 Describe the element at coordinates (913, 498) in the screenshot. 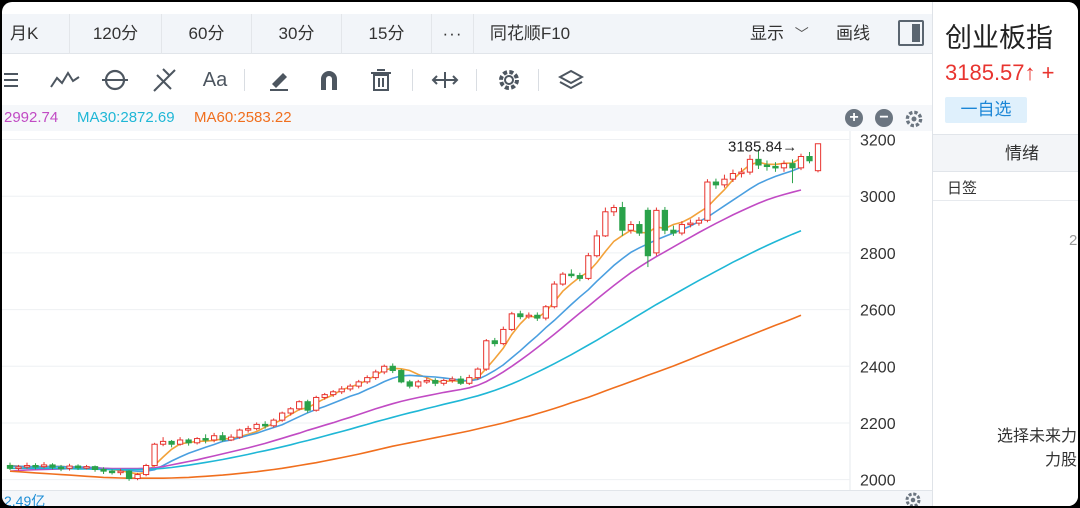

I see `volume-settings-icon` at that location.